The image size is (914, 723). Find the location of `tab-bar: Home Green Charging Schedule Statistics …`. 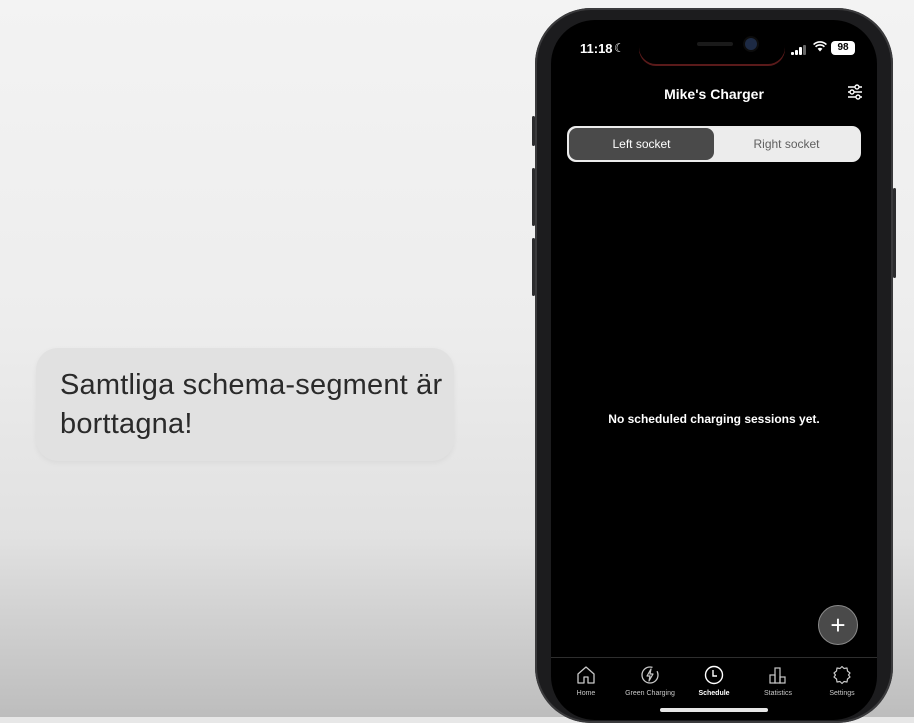

tab-bar: Home Green Charging Schedule Statistics … is located at coordinates (714, 688).